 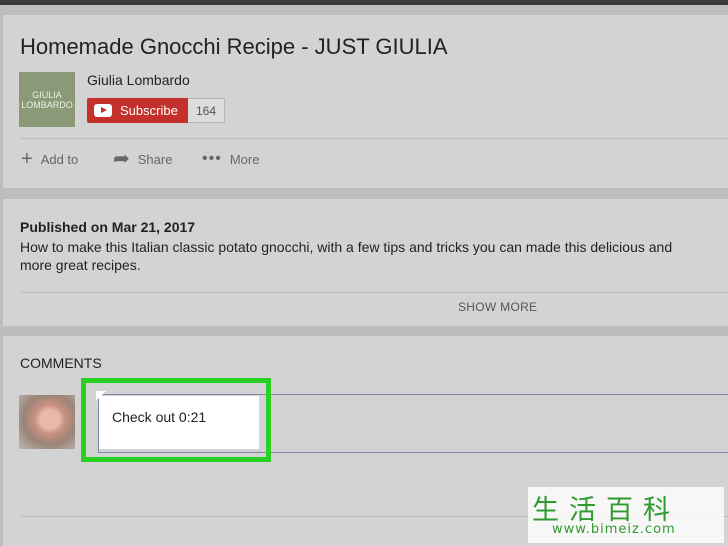 I want to click on description-line-2: more great recipes., so click(x=80, y=265).